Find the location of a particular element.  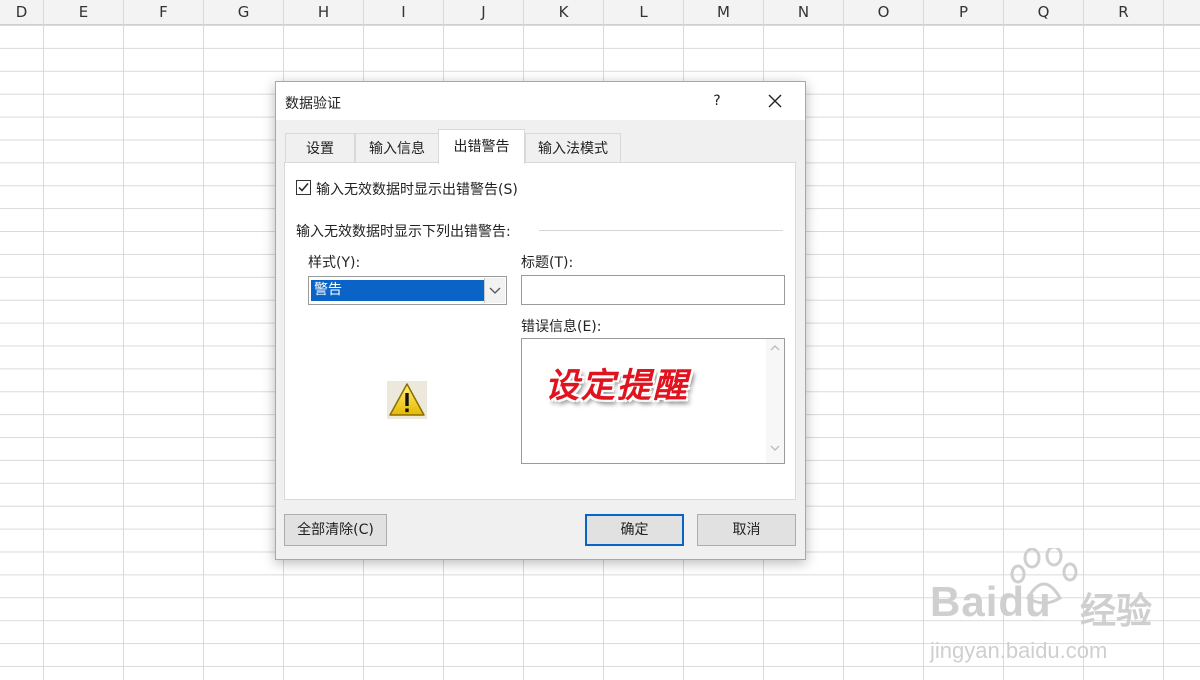

column-header: N is located at coordinates (804, 12).